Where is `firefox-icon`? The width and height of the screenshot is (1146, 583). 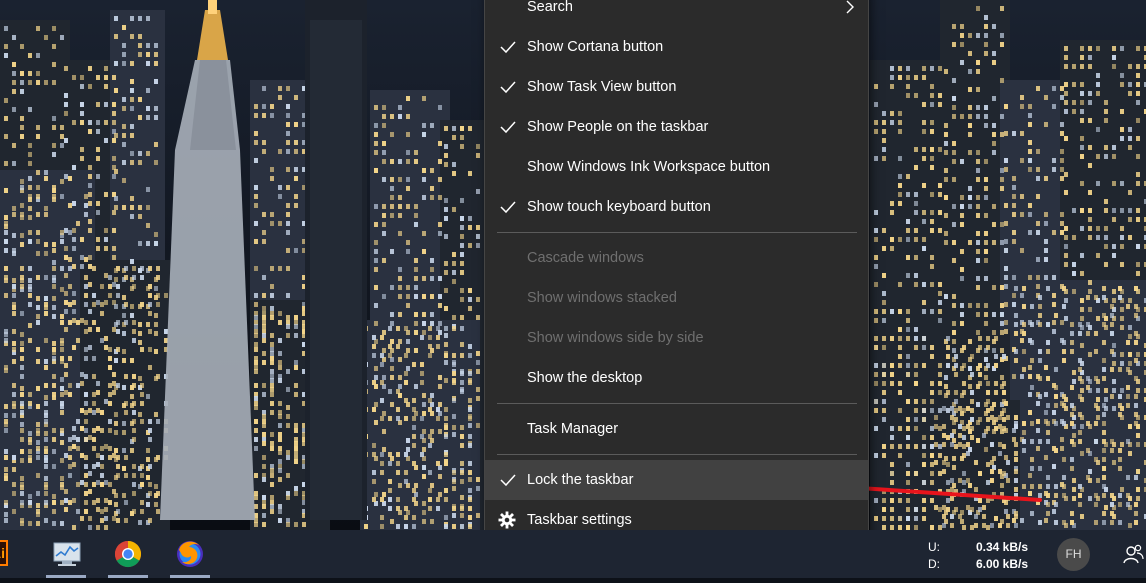 firefox-icon is located at coordinates (190, 554).